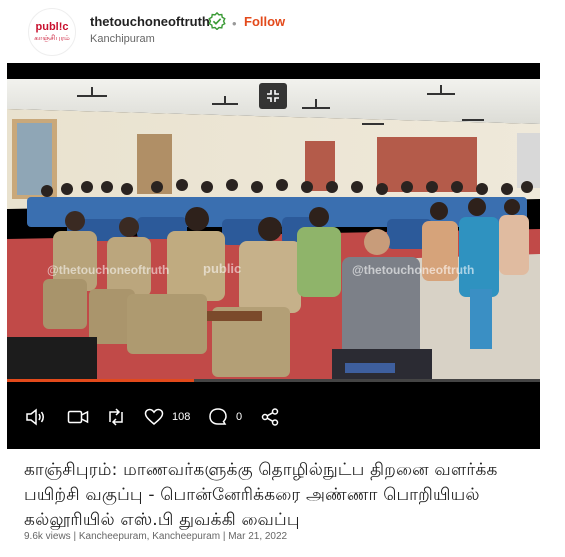  Describe the element at coordinates (154, 416) in the screenshot. I see `heart-icon` at that location.